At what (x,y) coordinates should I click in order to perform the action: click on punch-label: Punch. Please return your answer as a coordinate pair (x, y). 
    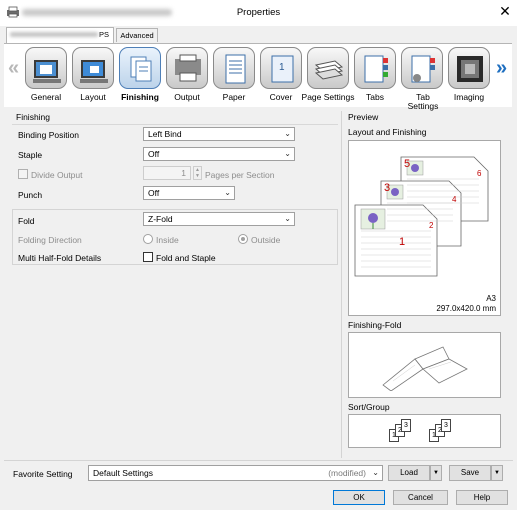
    Looking at the image, I should click on (30, 195).